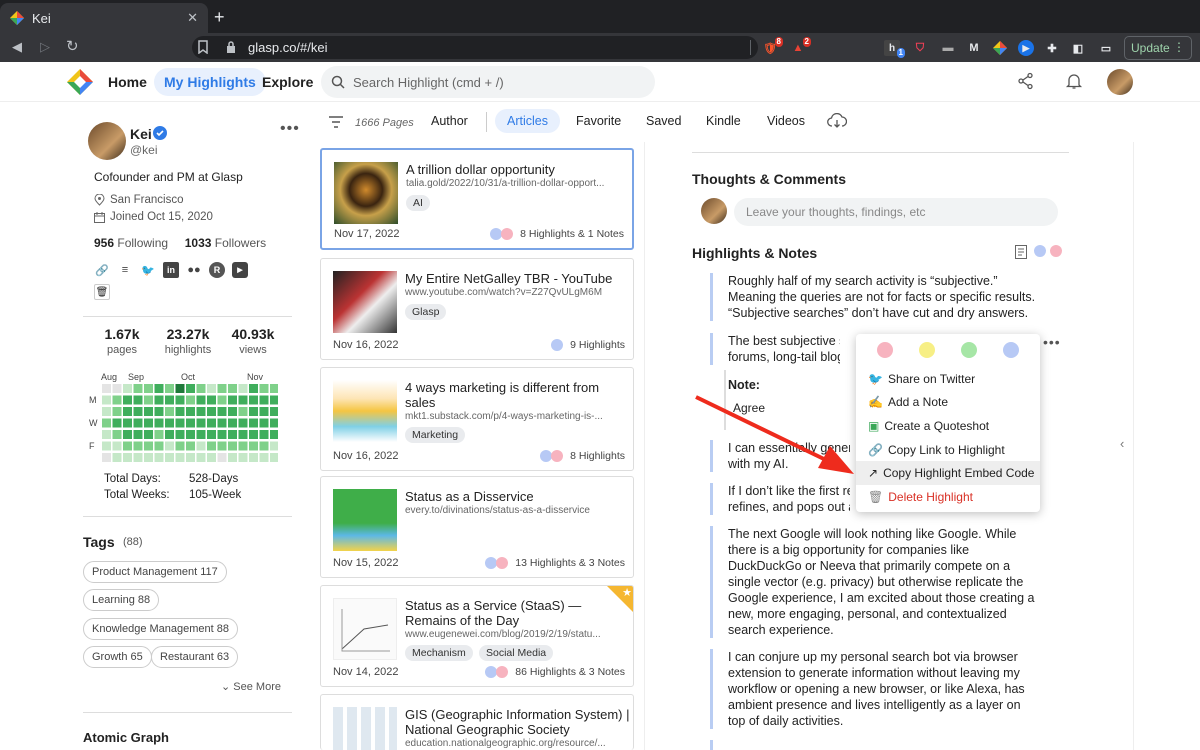  I want to click on puzzle-icon: ✚, so click(1052, 48).